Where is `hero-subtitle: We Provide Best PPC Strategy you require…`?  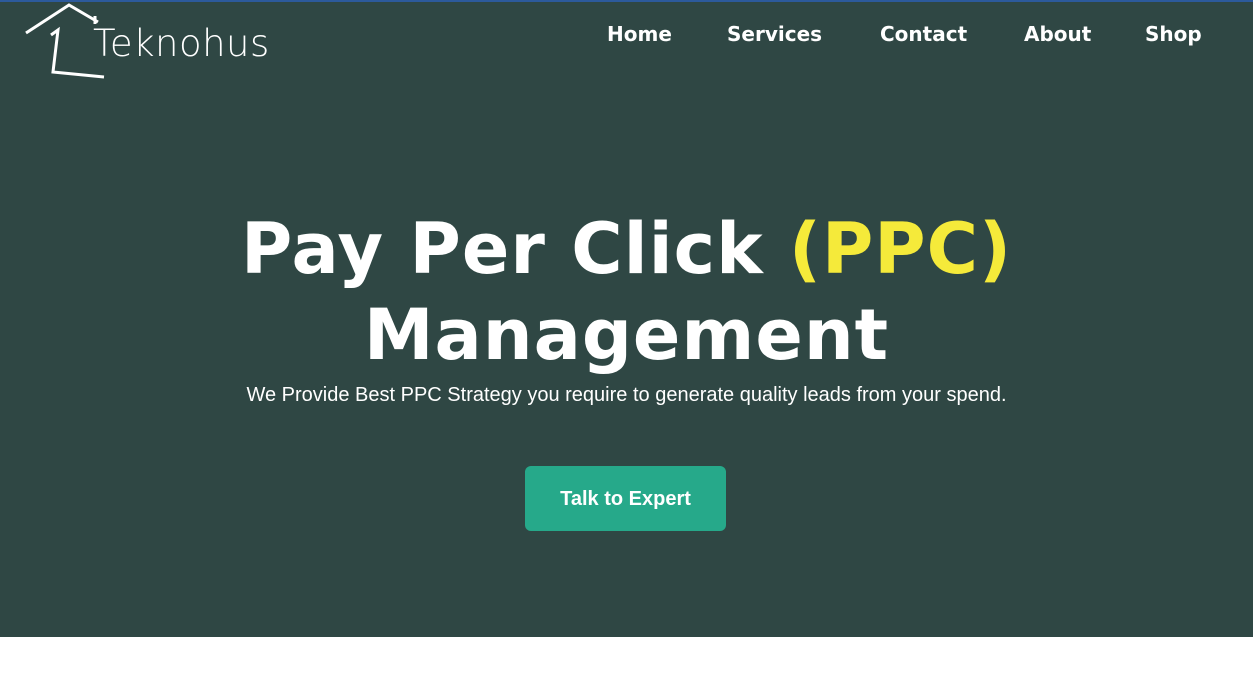
hero-subtitle: We Provide Best PPC Strategy you require… is located at coordinates (626, 395).